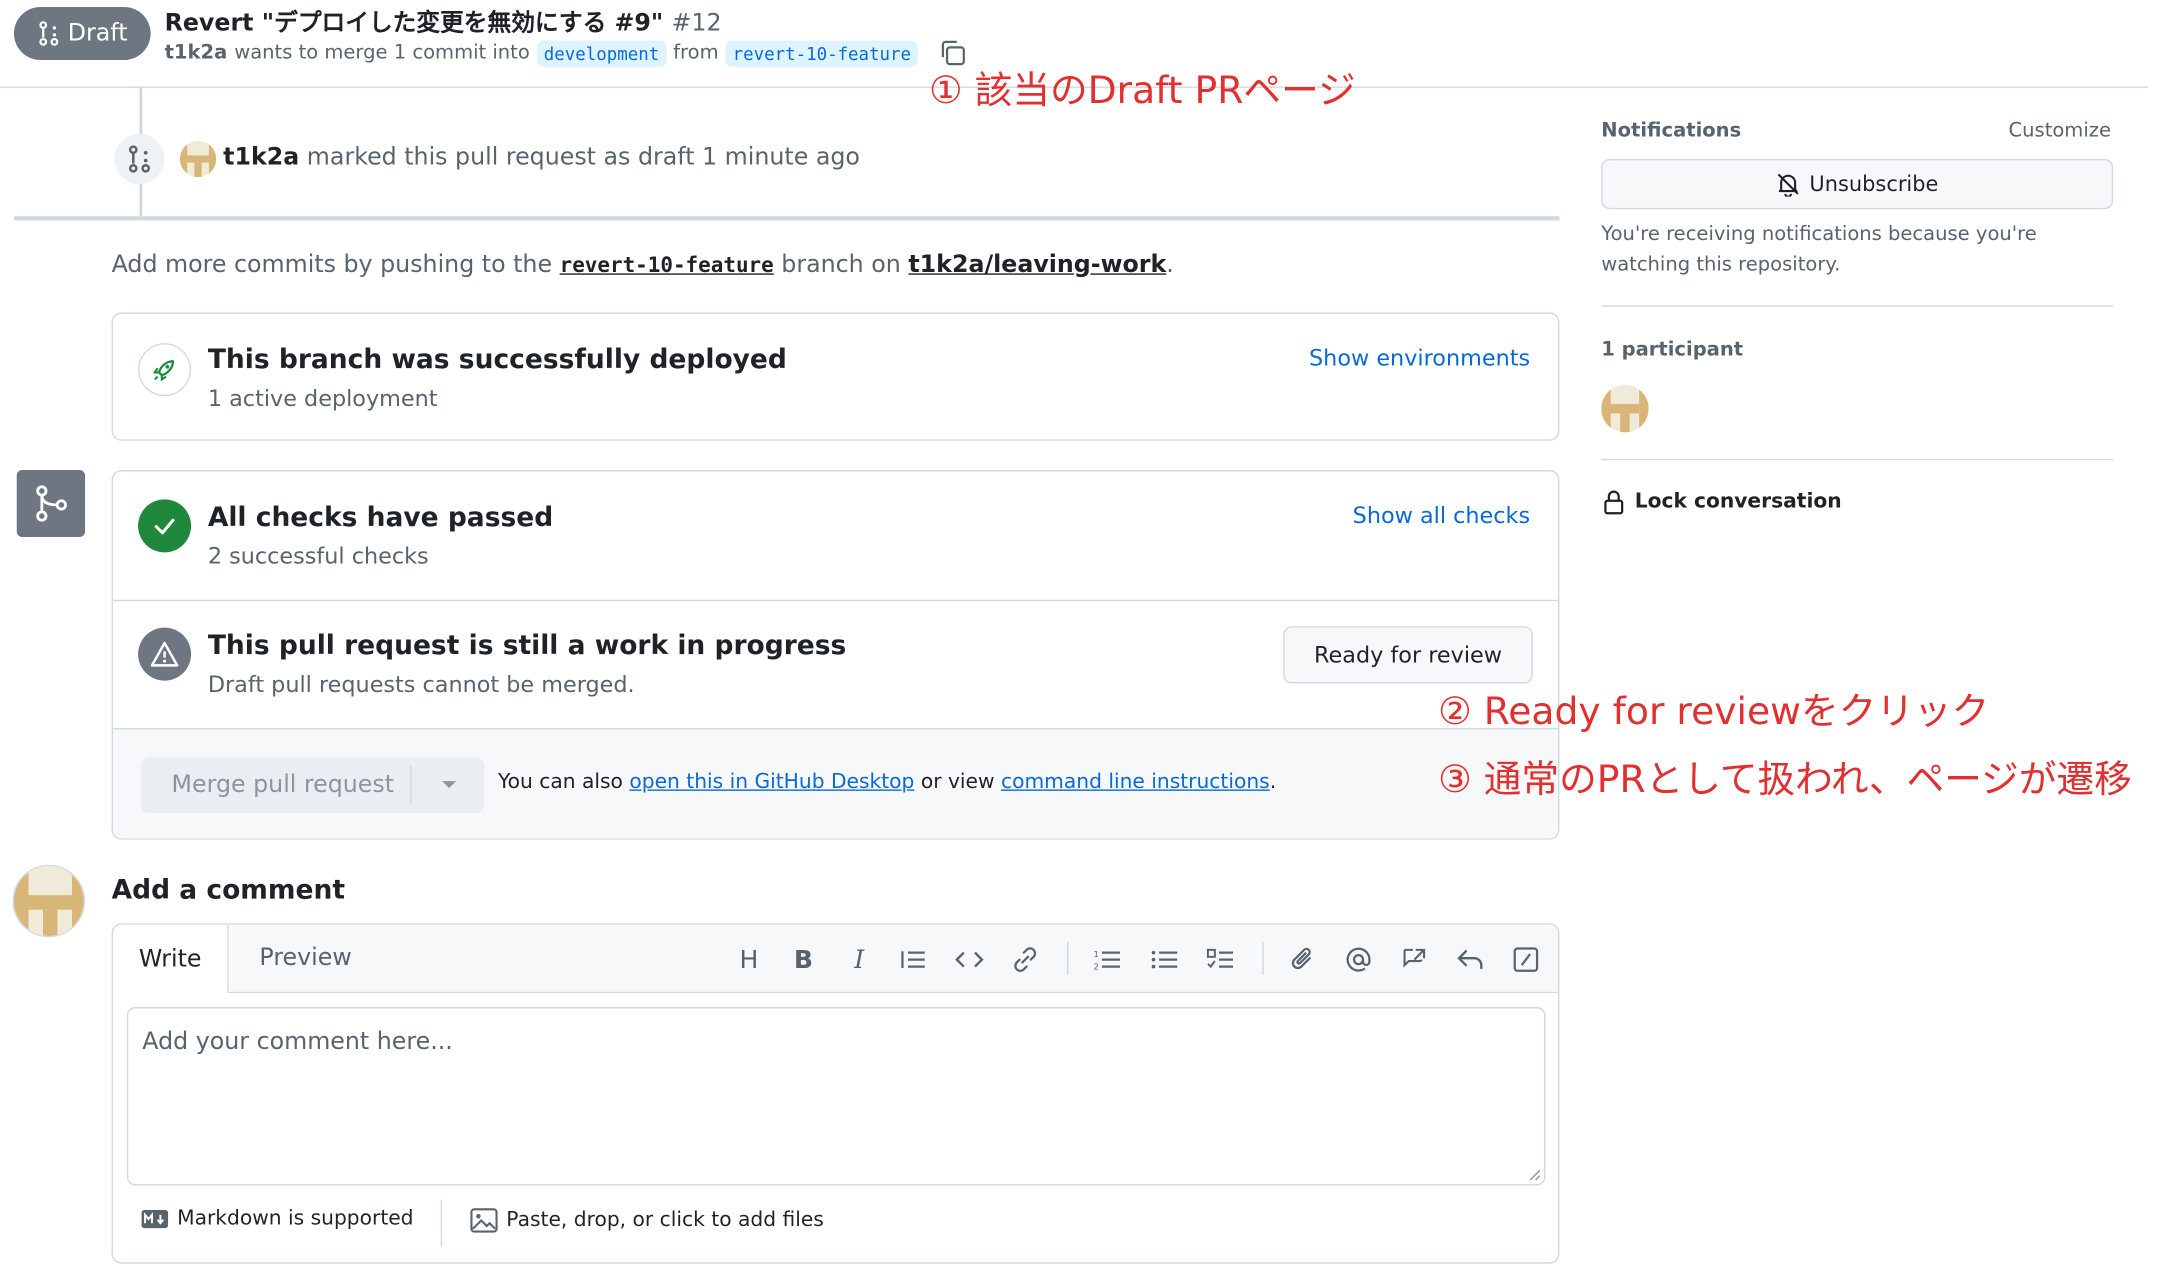 Image resolution: width=2180 pixels, height=1274 pixels. Describe the element at coordinates (1526, 959) in the screenshot. I see `slash-commands-icon` at that location.